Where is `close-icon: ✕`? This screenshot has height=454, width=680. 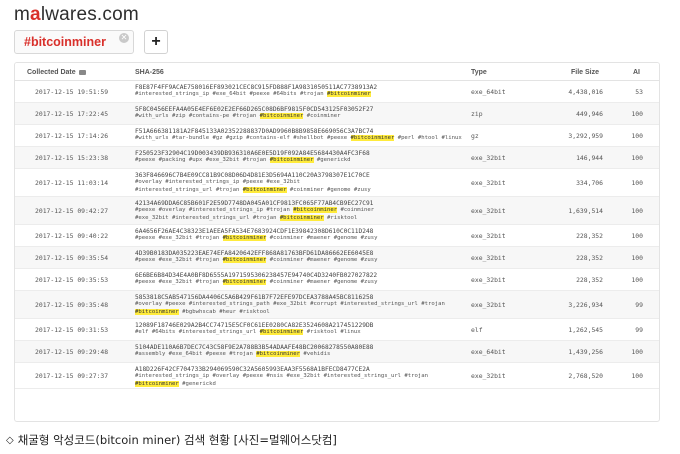 close-icon: ✕ is located at coordinates (124, 38).